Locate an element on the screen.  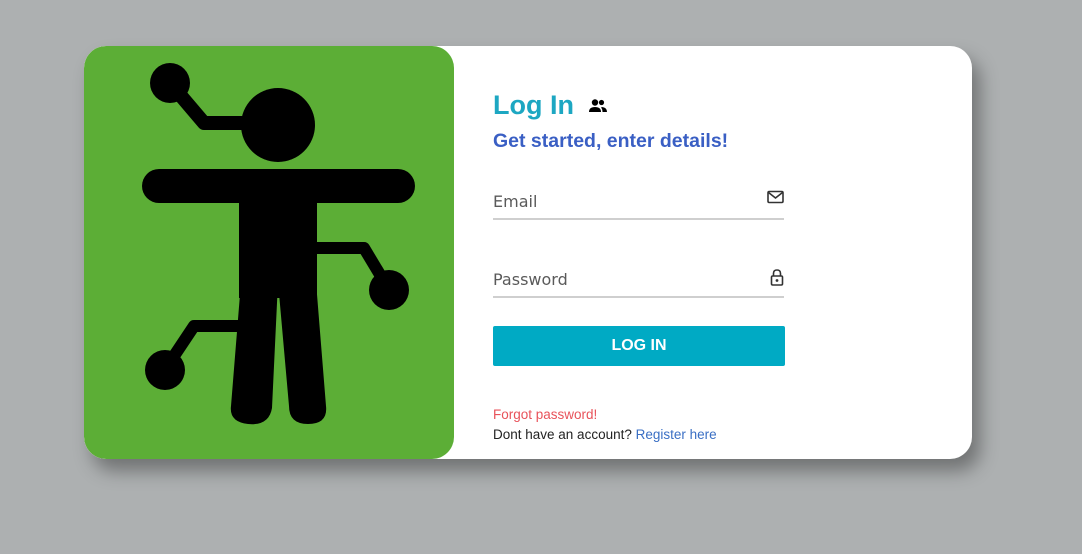
password-field is located at coordinates (623, 279).